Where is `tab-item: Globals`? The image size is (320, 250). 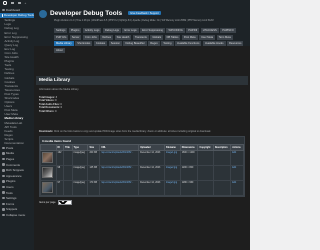
tab-item: Globals is located at coordinates (157, 37).